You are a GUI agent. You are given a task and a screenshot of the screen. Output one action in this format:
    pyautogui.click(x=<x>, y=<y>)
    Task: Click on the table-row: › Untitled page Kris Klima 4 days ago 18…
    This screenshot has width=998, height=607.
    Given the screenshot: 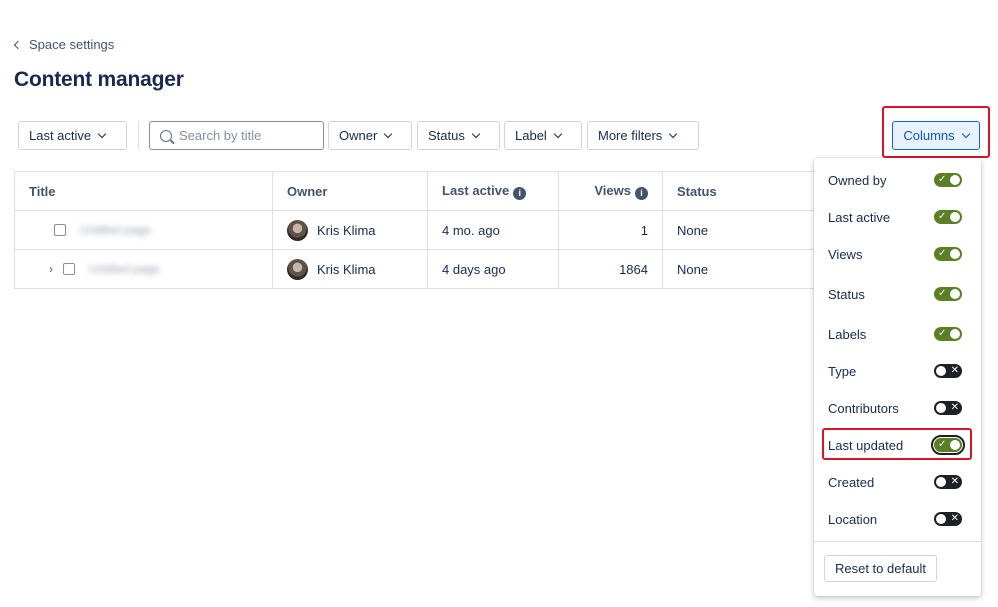 What is the action you would take?
    pyautogui.click(x=416, y=269)
    